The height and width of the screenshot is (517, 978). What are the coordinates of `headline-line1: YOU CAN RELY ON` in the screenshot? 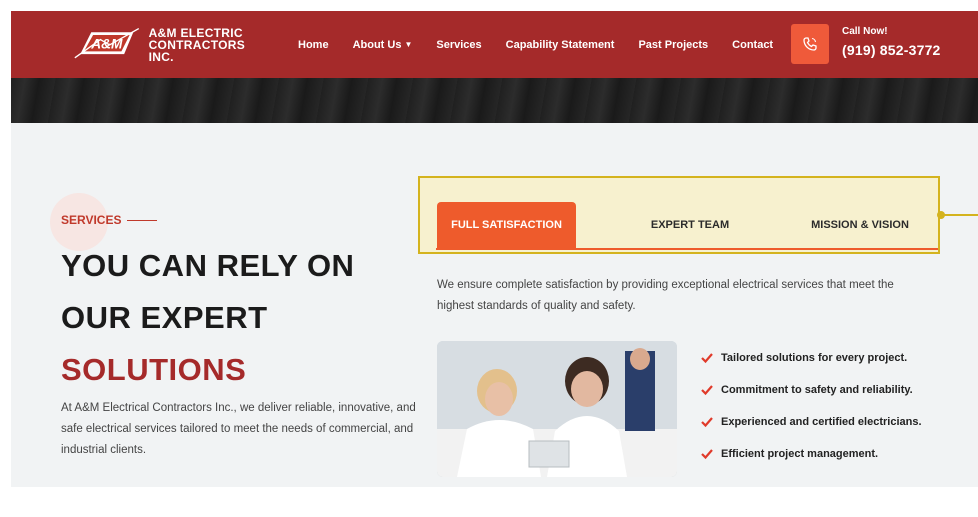 It's located at (208, 265).